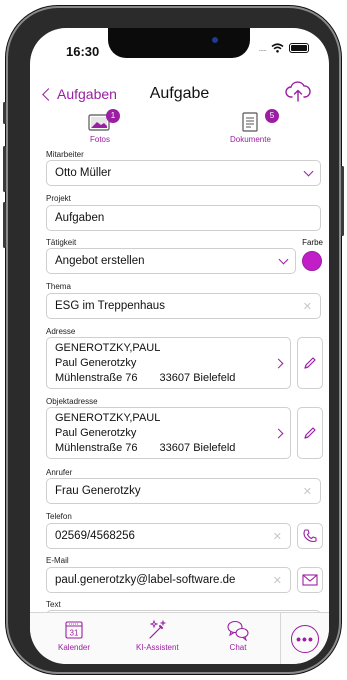 Image resolution: width=347 pixels, height=680 pixels. What do you see at coordinates (145, 580) in the screenshot?
I see `email-value: paul.generotzky@label-software.de` at bounding box center [145, 580].